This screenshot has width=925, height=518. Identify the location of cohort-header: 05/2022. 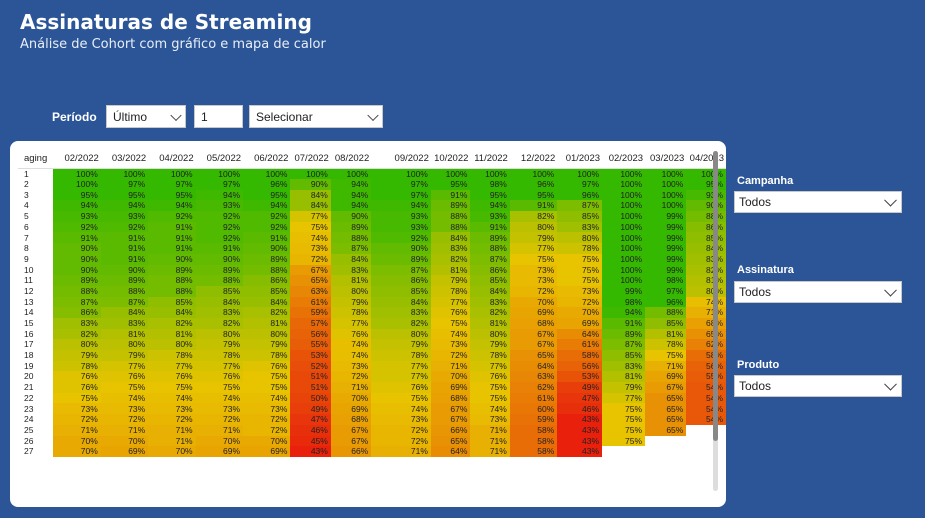
(219, 159).